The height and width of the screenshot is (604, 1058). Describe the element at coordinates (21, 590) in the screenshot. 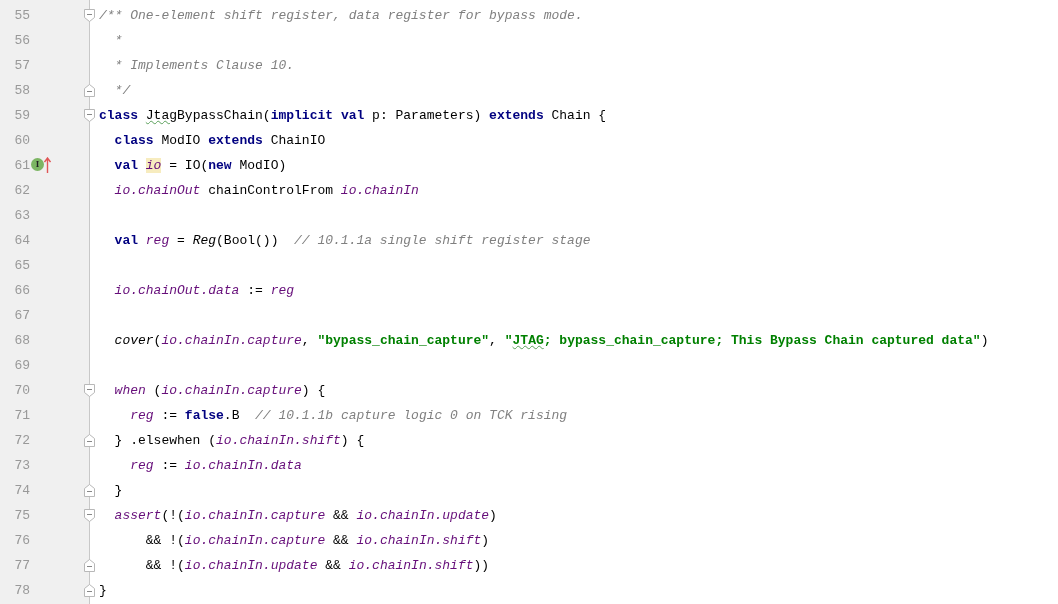

I see `line-number: 78` at that location.